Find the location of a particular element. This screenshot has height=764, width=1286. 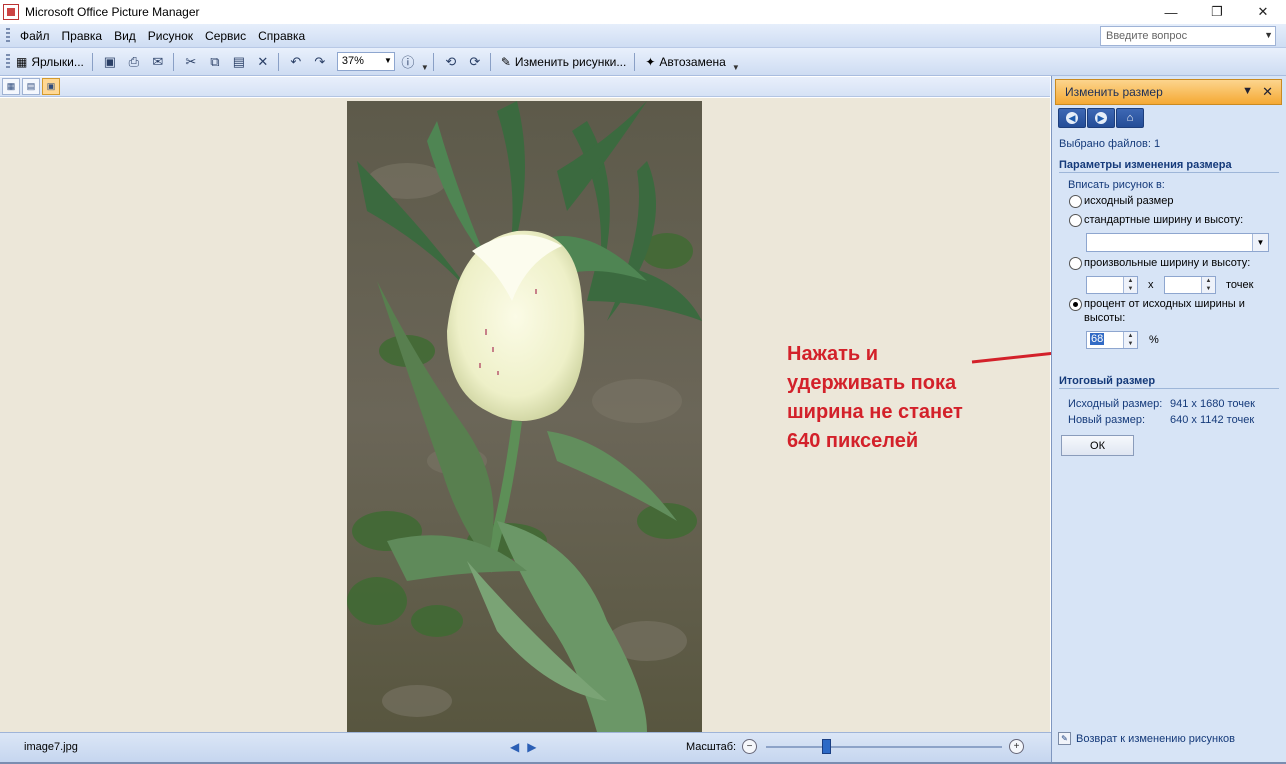

zoom-value: 37% is located at coordinates (352, 61).